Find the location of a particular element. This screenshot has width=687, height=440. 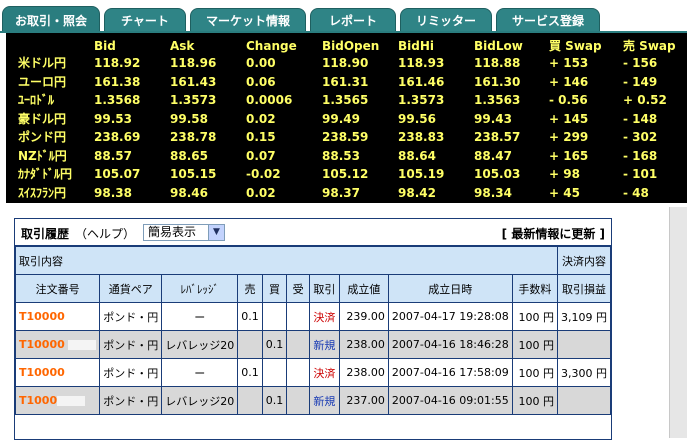

refresh-button: [ 最新情報に更新 ] is located at coordinates (553, 233).